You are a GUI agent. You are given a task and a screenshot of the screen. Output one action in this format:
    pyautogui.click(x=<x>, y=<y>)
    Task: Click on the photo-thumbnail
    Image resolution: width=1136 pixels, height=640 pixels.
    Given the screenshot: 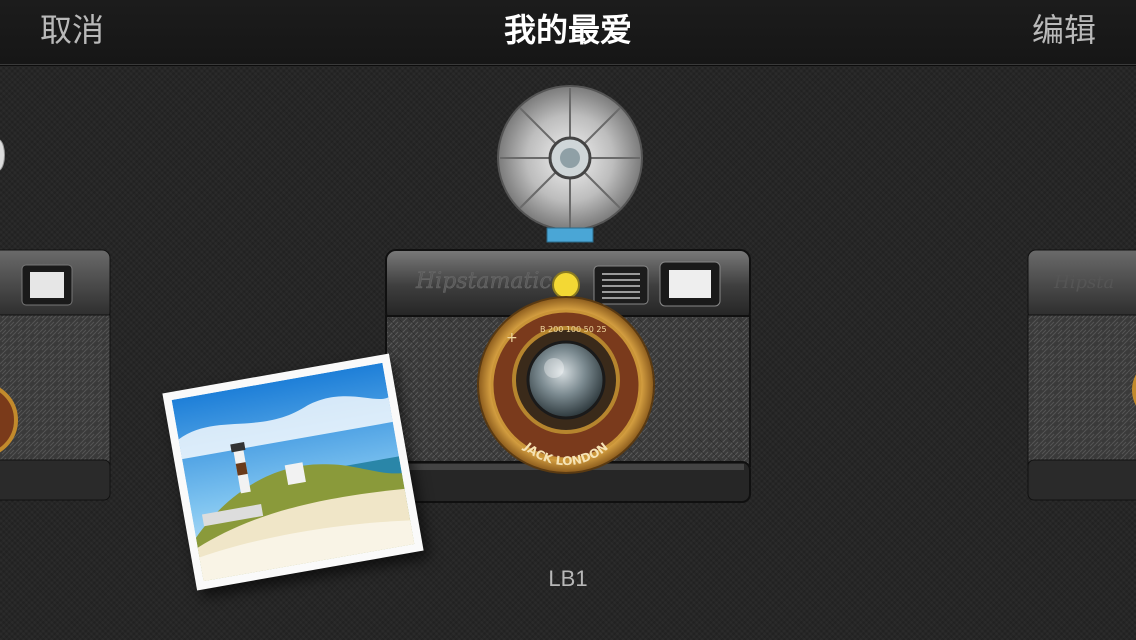 What is the action you would take?
    pyautogui.click(x=293, y=472)
    